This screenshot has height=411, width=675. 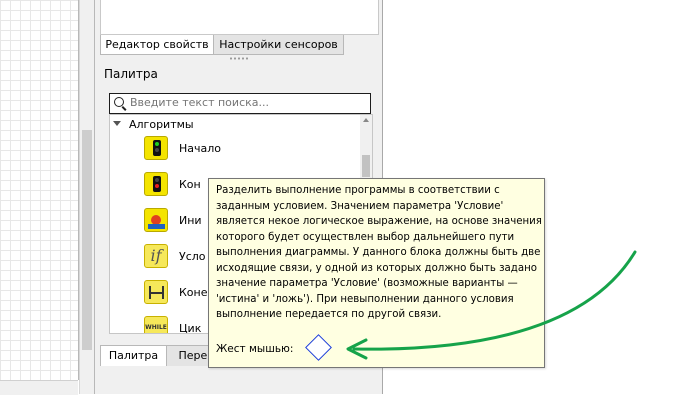 I want to click on tab-property-editor: Редактор свойств, so click(x=157, y=45).